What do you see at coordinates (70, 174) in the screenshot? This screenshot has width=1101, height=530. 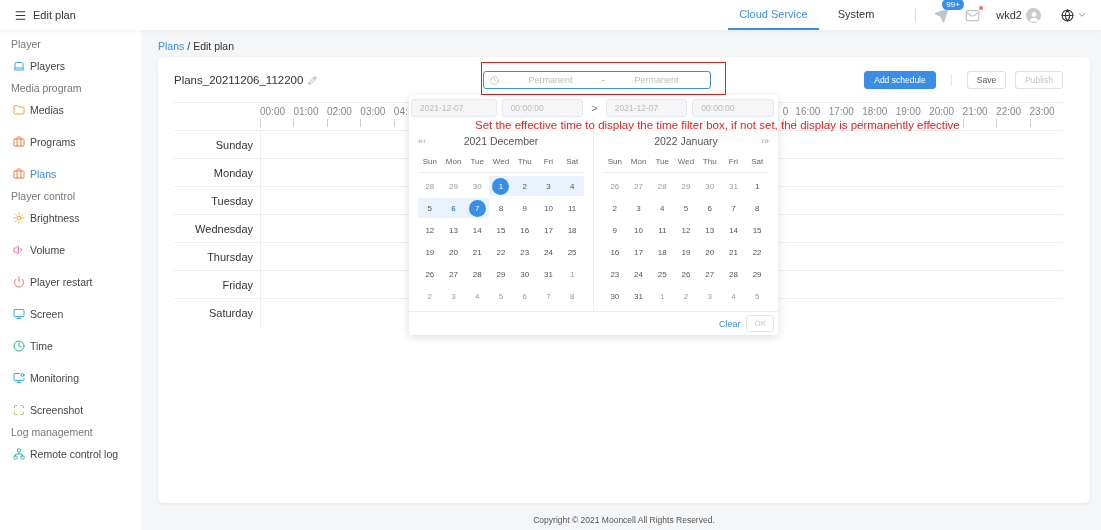 I see `sidebar-item: Plans` at bounding box center [70, 174].